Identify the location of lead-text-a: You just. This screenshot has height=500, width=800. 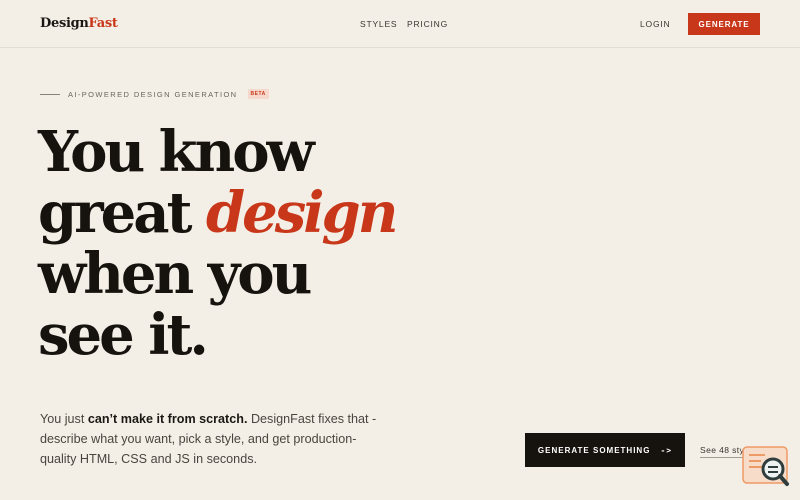
(64, 419).